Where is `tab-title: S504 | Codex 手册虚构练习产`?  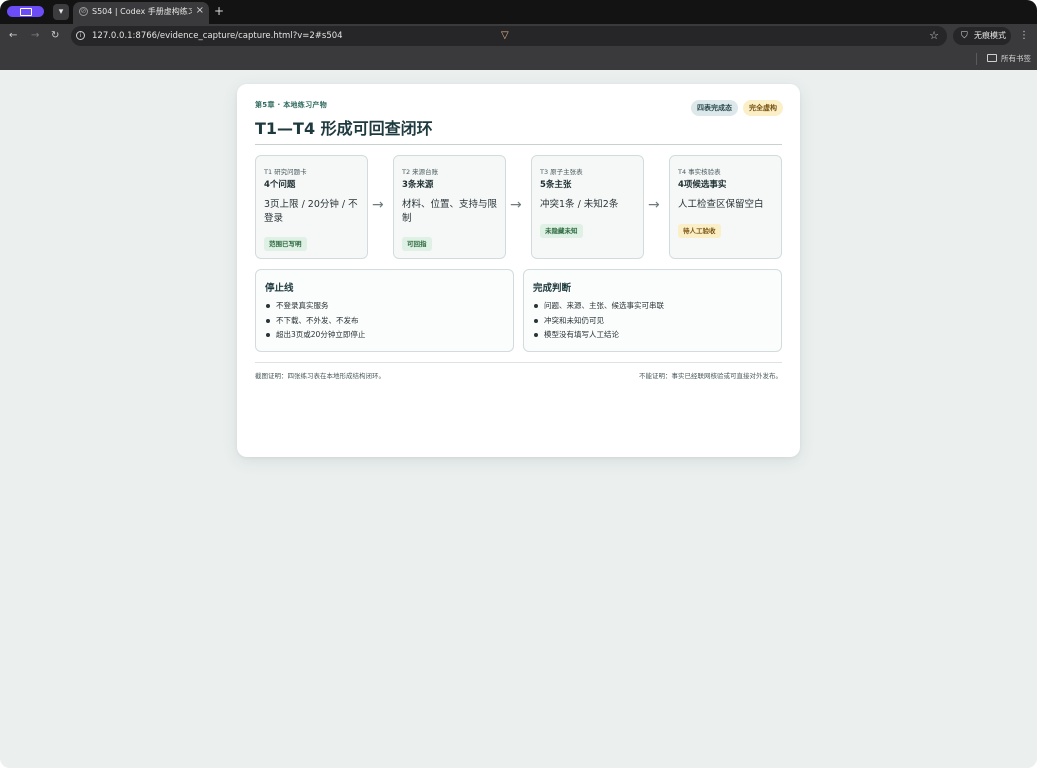
tab-title: S504 | Codex 手册虚构练习产 is located at coordinates (142, 11).